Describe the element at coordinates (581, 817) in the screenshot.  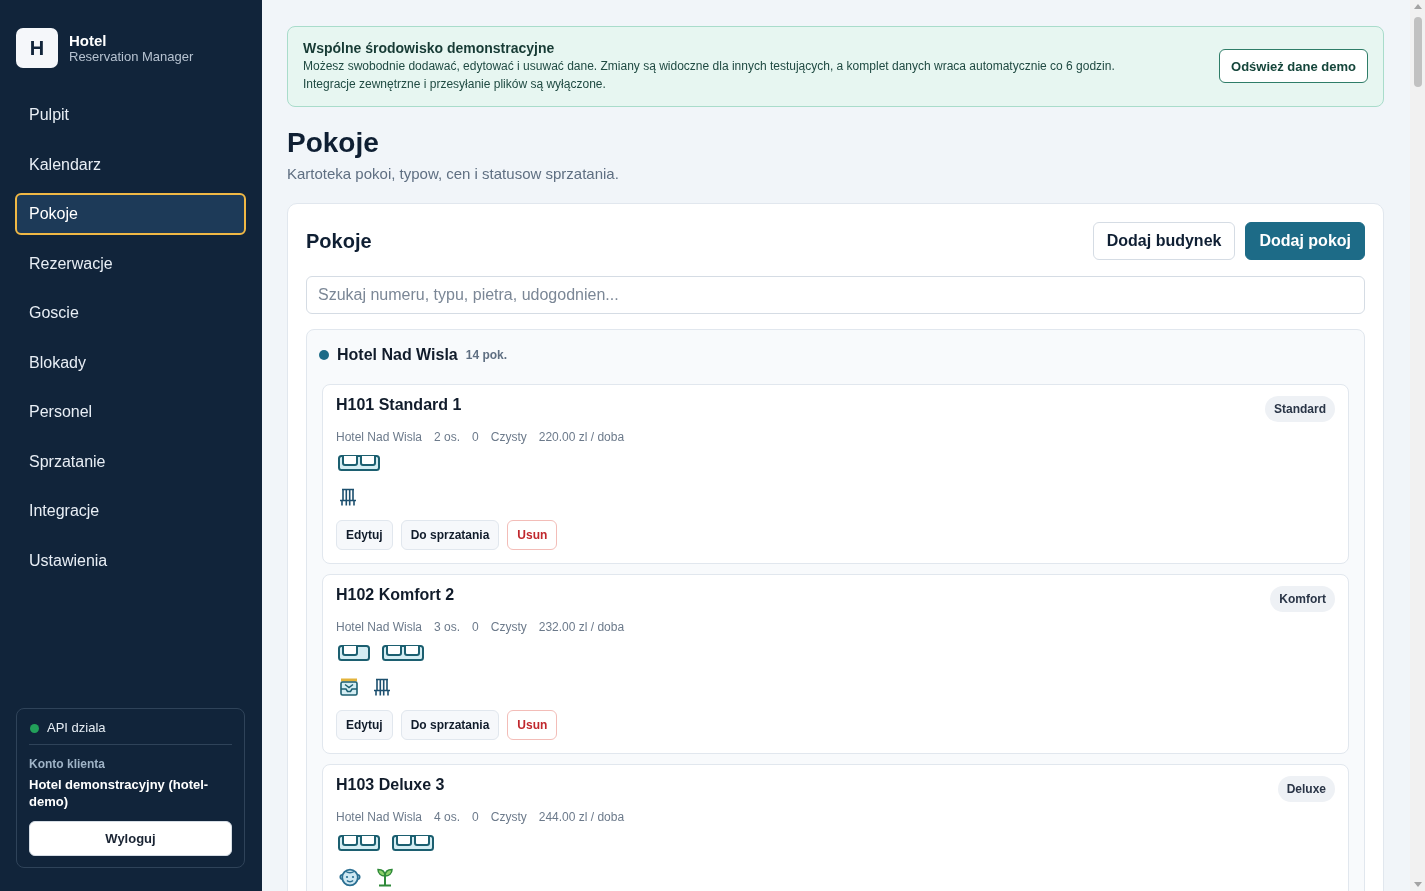
I see `room-detail-text: 244.00 zl / doba` at that location.